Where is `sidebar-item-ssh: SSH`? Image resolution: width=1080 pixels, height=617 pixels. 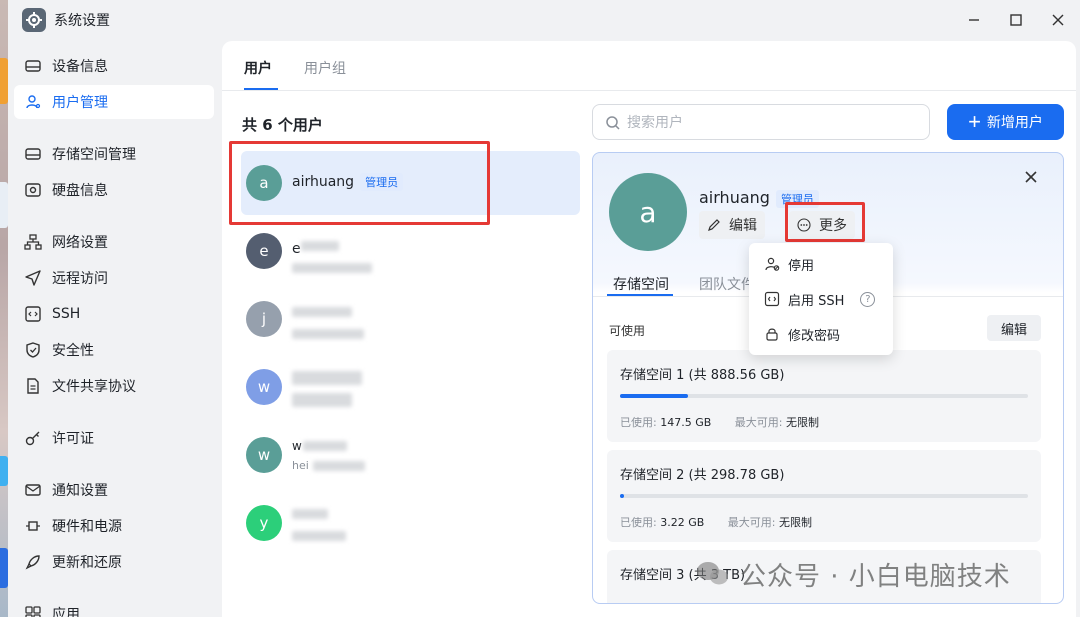
sidebar-item-ssh: SSH is located at coordinates (114, 314).